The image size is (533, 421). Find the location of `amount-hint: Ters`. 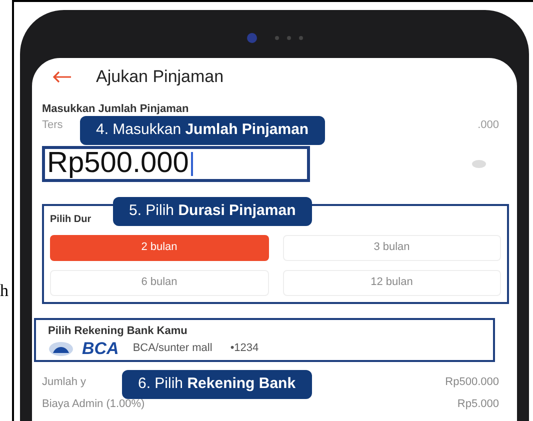

amount-hint: Ters is located at coordinates (52, 125).